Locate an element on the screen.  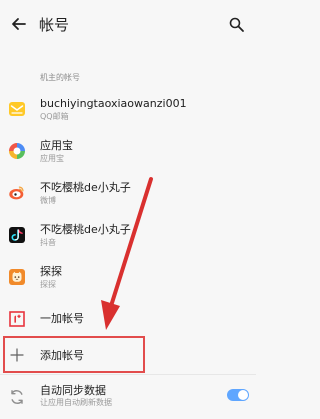
account-subtitle: 探探 is located at coordinates (48, 284).